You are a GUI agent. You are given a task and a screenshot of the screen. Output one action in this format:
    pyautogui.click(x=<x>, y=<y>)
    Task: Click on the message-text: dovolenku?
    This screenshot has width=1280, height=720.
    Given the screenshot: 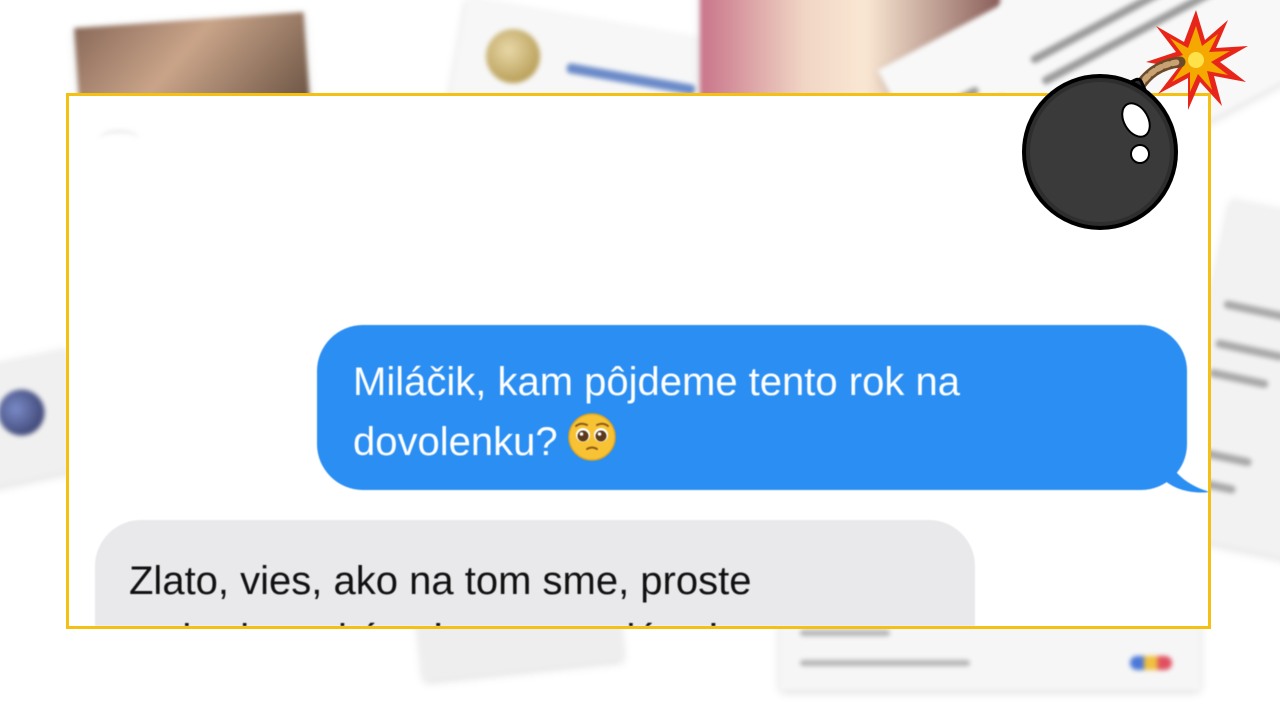 What is the action you would take?
    pyautogui.click(x=455, y=442)
    